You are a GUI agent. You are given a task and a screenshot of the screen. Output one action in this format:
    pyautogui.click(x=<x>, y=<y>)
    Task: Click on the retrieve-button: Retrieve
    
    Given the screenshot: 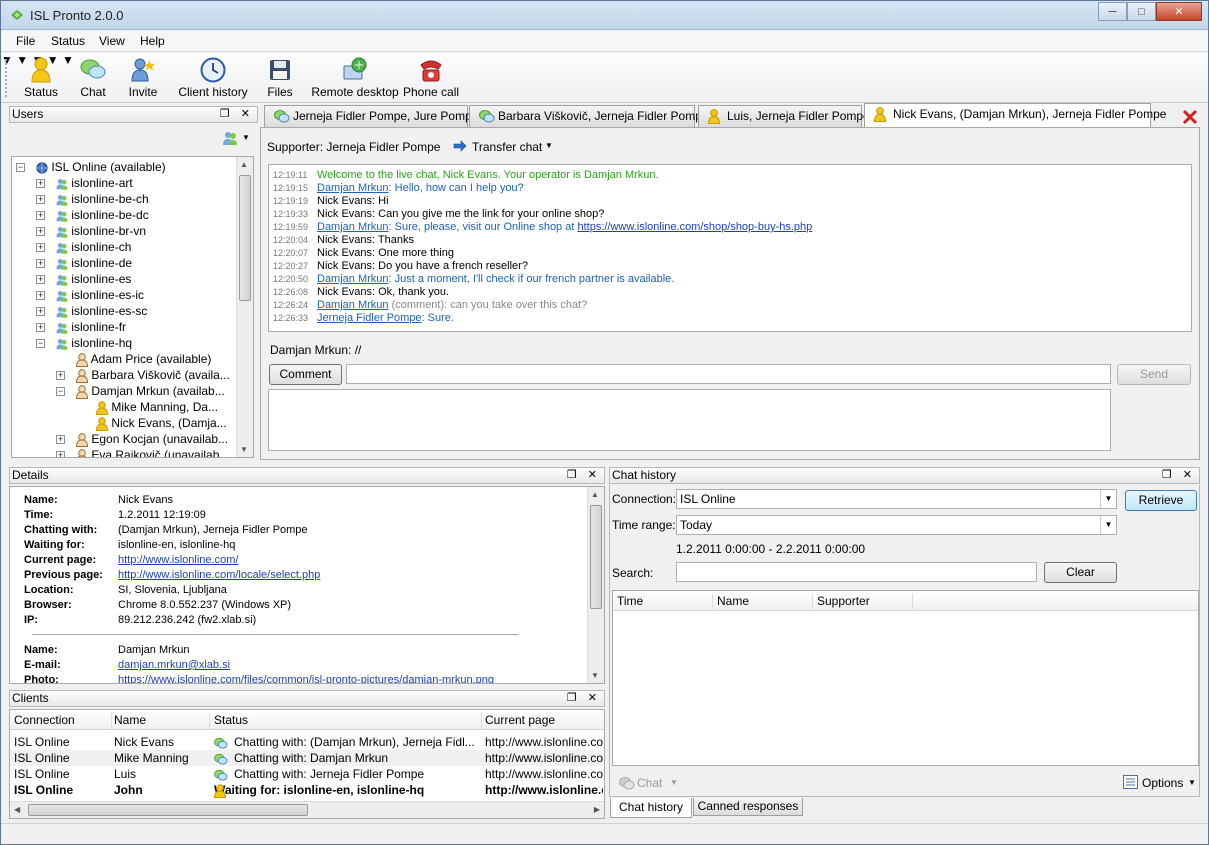 What is the action you would take?
    pyautogui.click(x=1161, y=500)
    